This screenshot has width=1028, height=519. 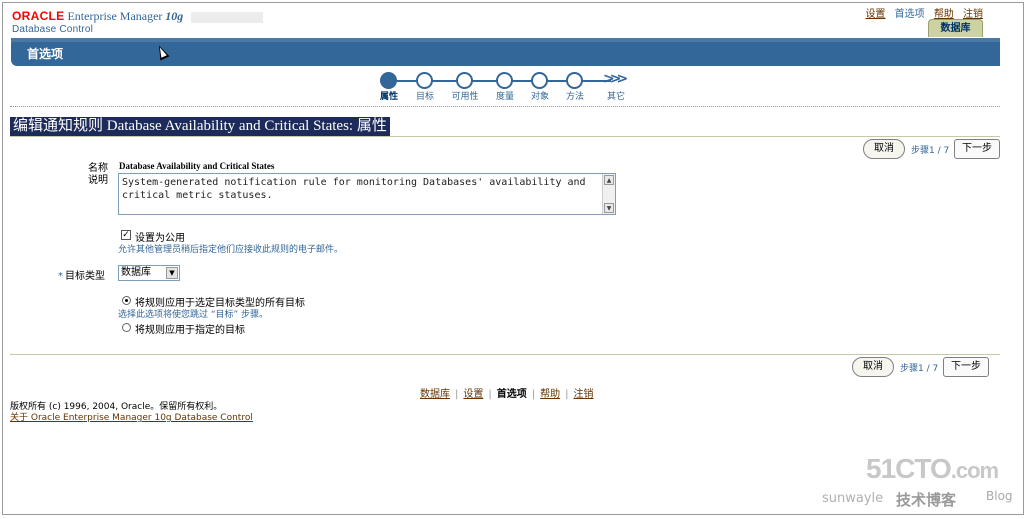 I want to click on tab-database: 数据库, so click(x=955, y=28).